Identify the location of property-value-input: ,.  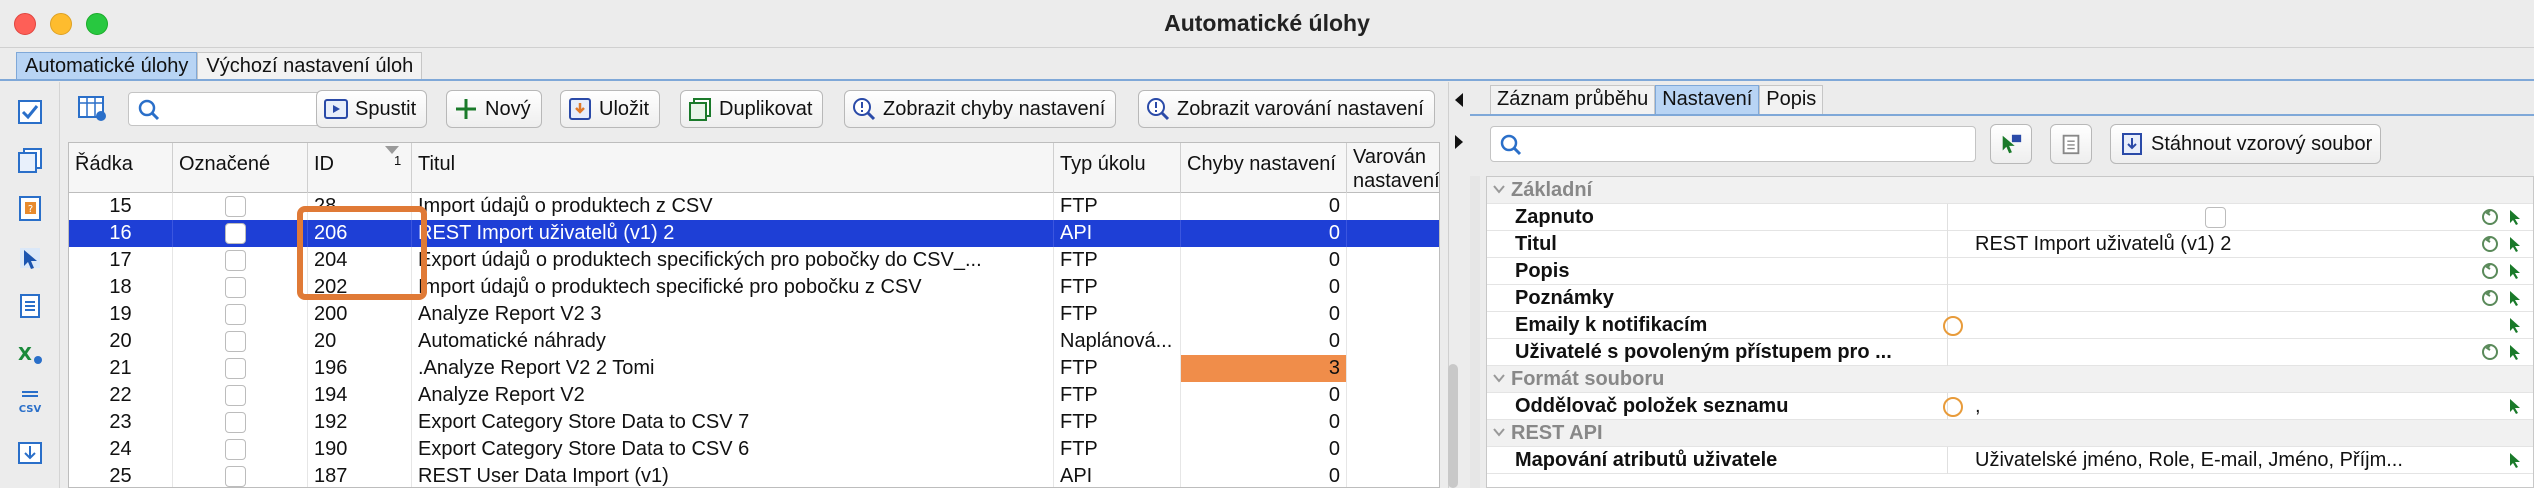
(2215, 406).